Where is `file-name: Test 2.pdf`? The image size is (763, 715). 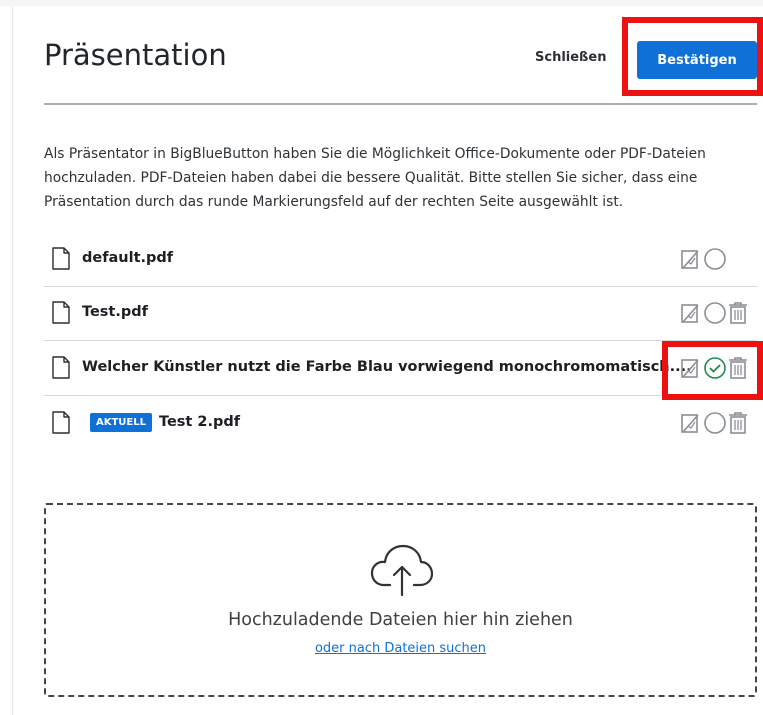
file-name: Test 2.pdf is located at coordinates (200, 422).